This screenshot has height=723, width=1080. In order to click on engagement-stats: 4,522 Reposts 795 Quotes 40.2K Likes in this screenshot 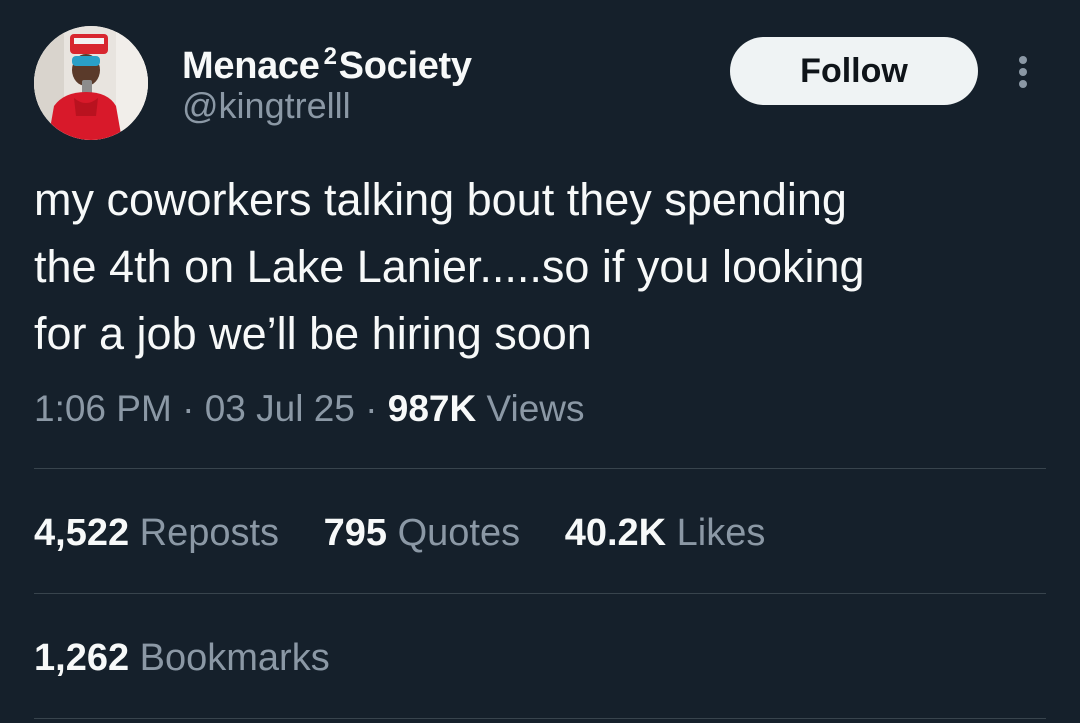, I will do `click(416, 533)`.